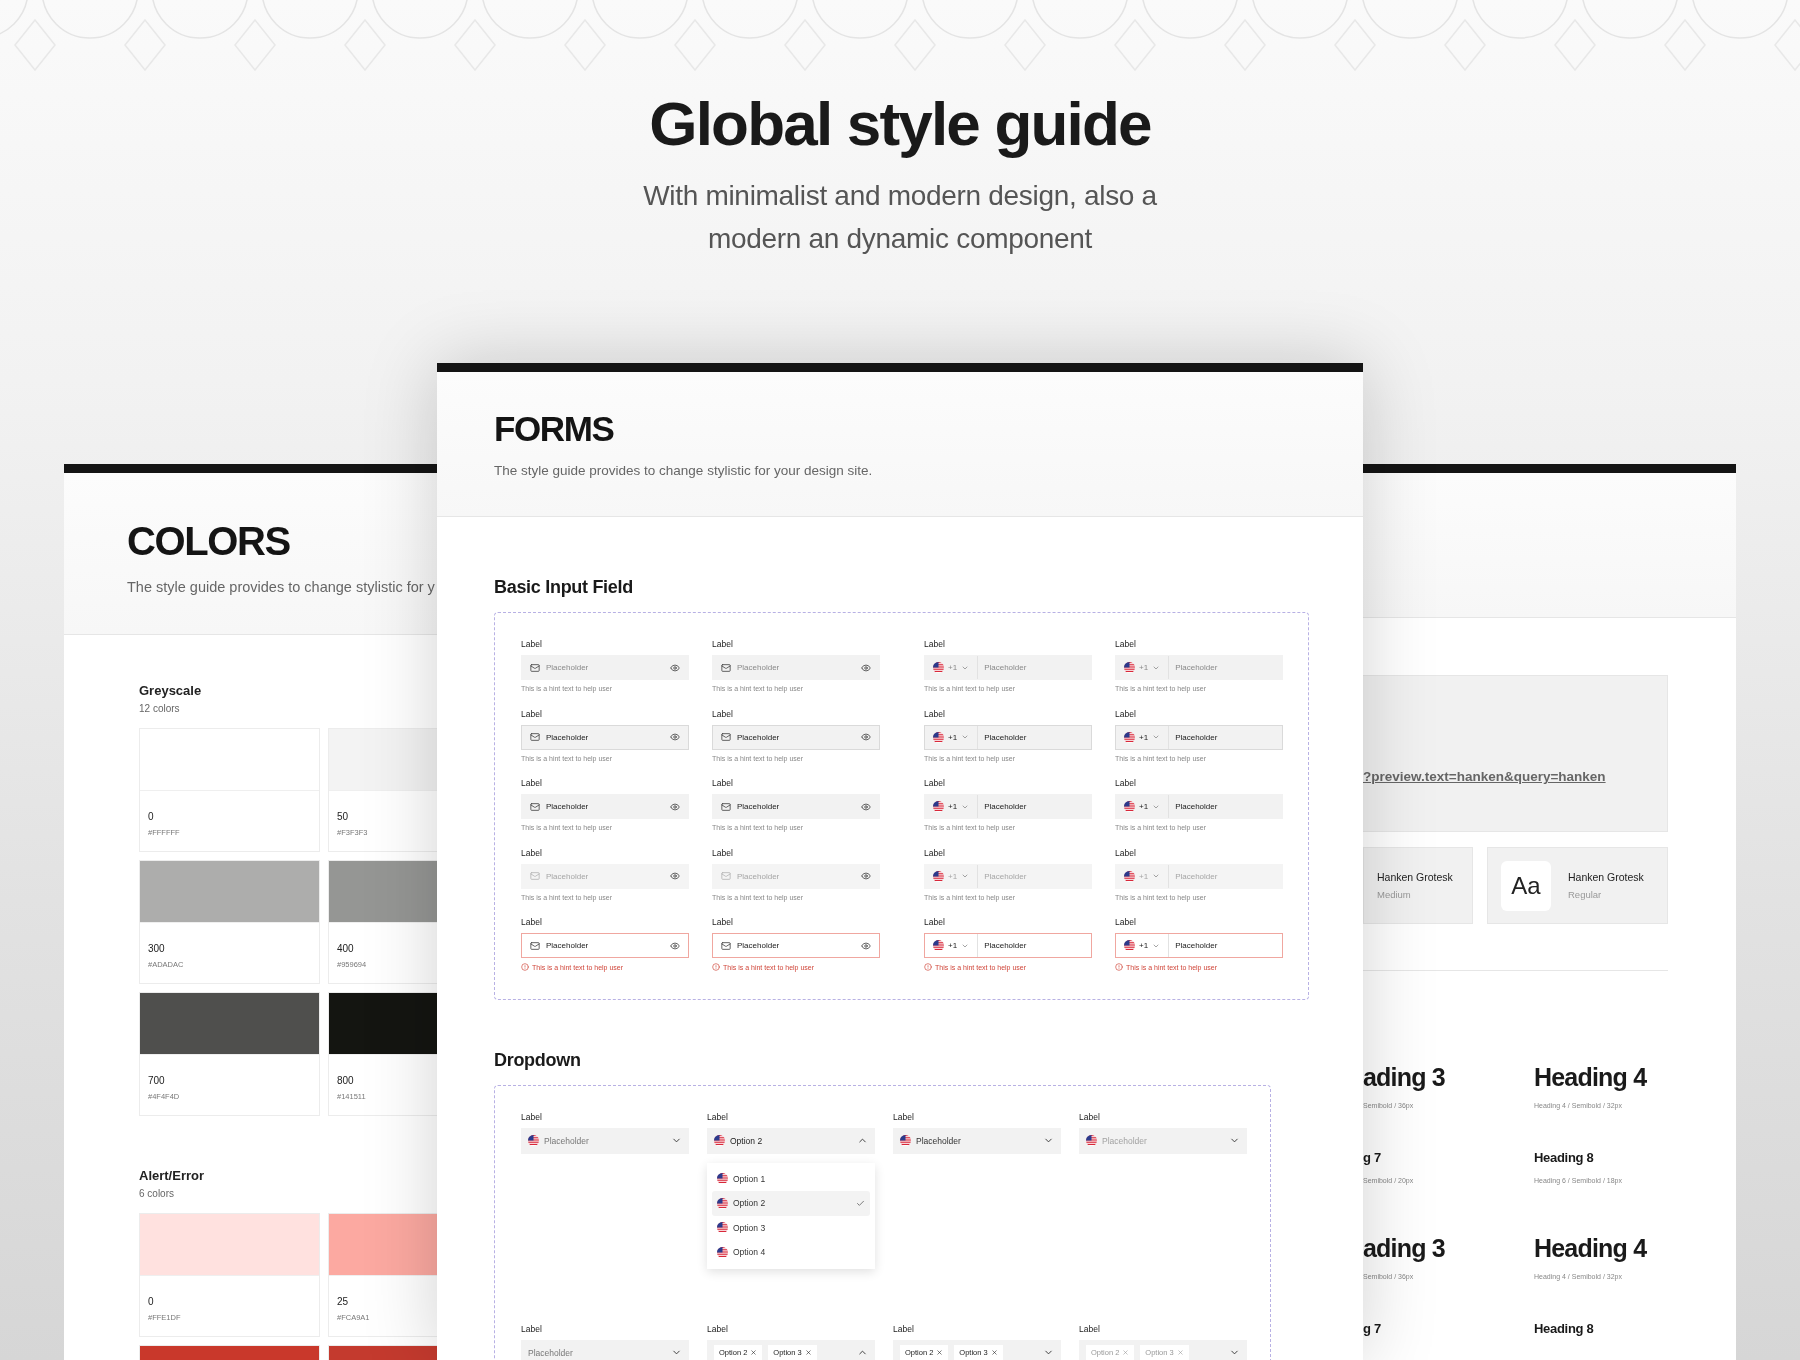 This screenshot has width=1800, height=1360. Describe the element at coordinates (157, 1193) in the screenshot. I see `group-count: 6 colors` at that location.